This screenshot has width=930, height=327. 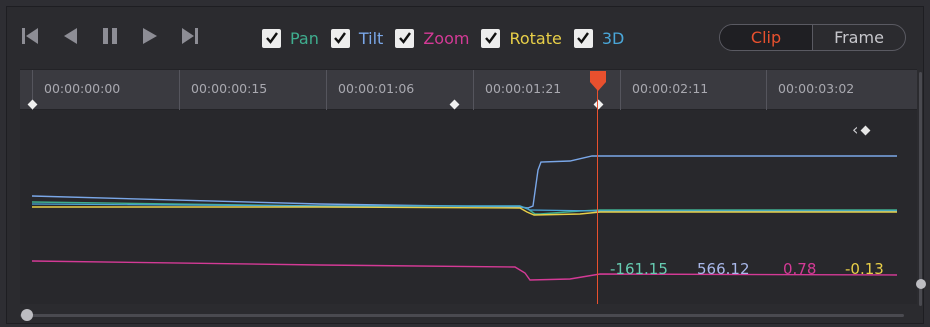 I want to click on skip-start-icon, so click(x=30, y=36).